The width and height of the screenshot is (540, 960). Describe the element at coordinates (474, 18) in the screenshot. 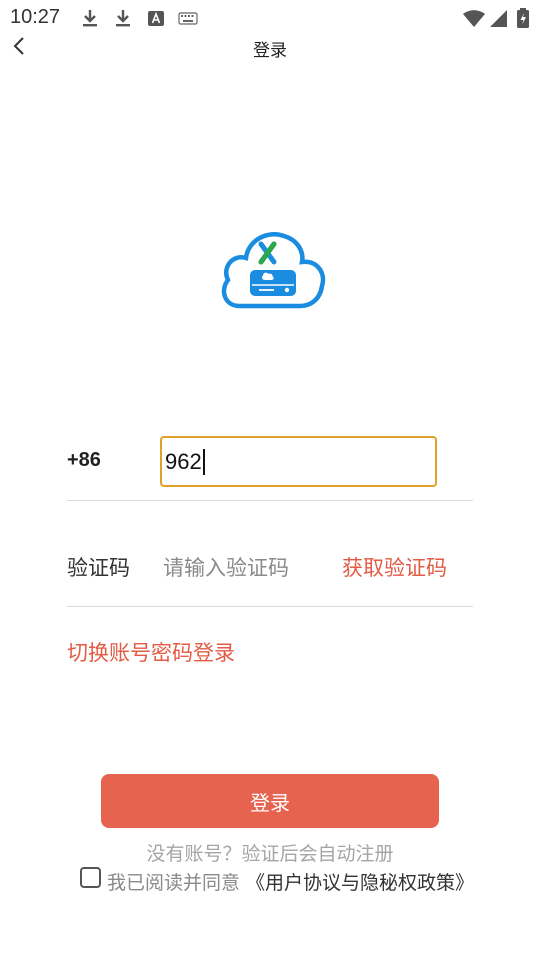

I see `wifi-icon` at that location.